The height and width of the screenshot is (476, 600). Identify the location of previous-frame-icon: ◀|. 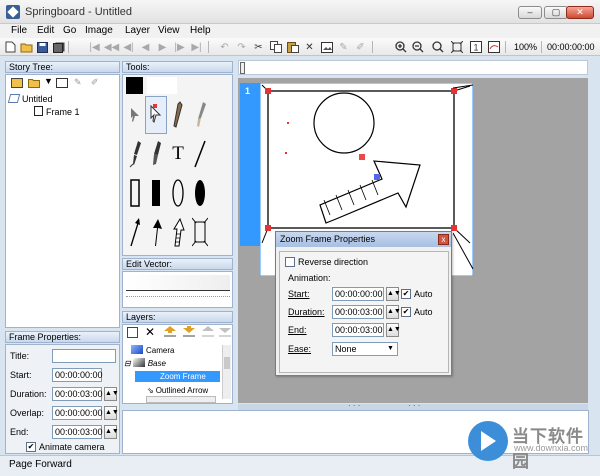
(128, 47).